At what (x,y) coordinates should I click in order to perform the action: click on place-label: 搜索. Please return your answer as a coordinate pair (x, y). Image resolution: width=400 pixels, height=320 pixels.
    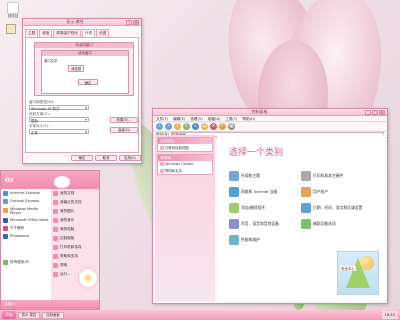
    Looking at the image, I should click on (64, 265).